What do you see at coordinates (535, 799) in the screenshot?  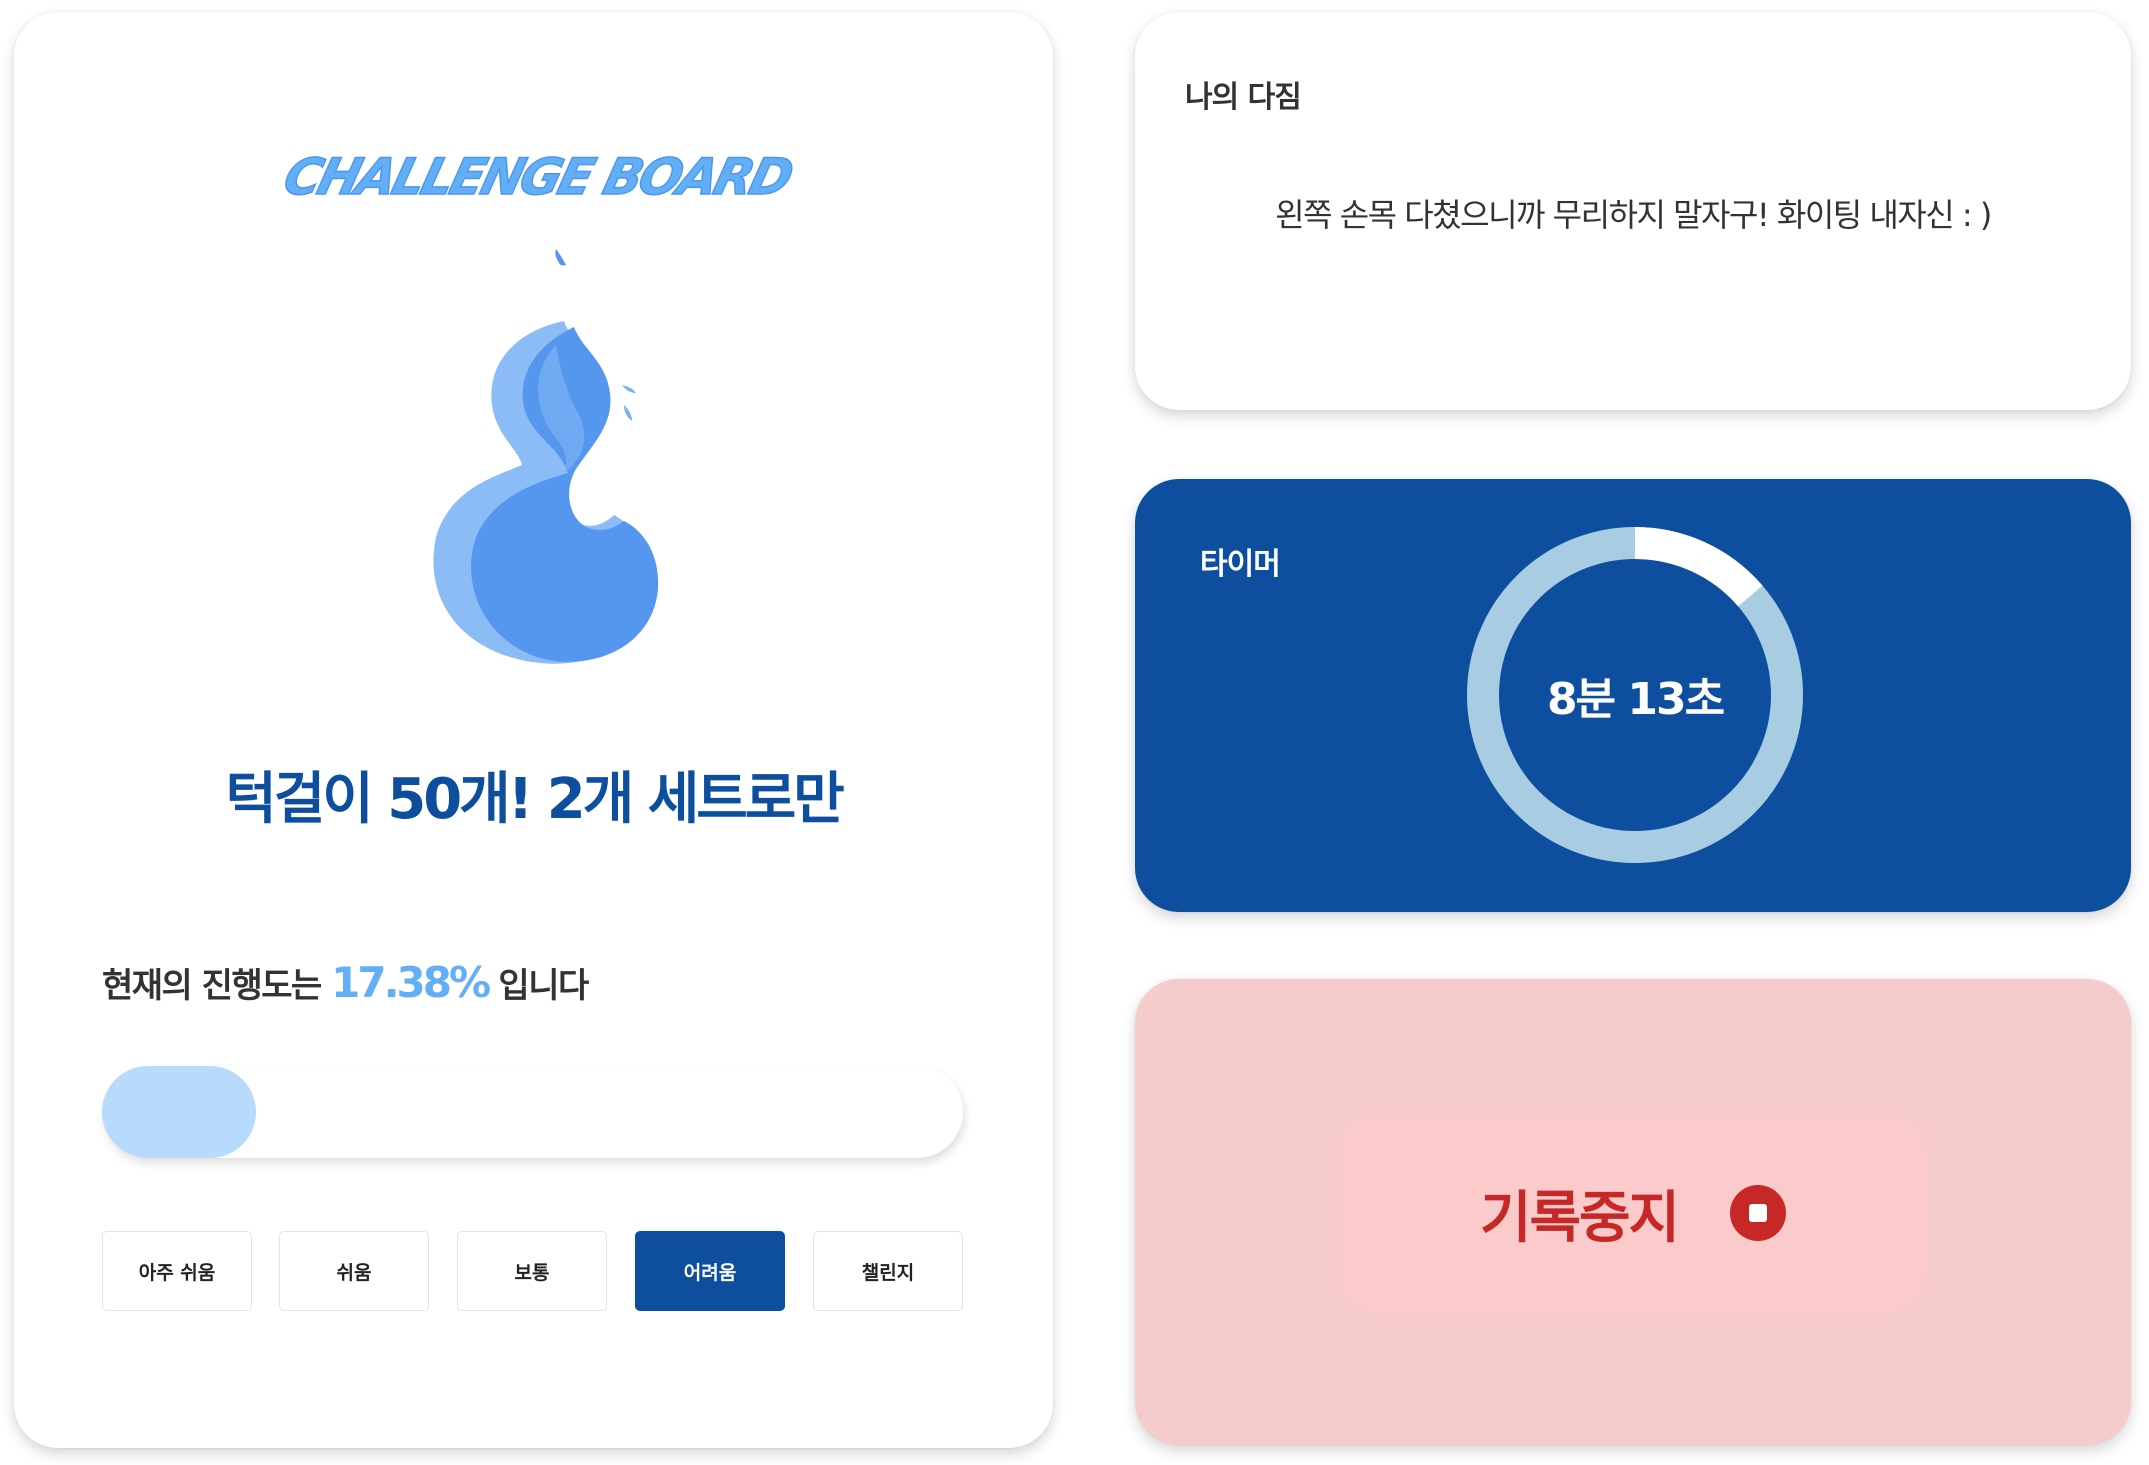 I see `challenge-title: 턱걸이 50개! 2개 세트로만` at bounding box center [535, 799].